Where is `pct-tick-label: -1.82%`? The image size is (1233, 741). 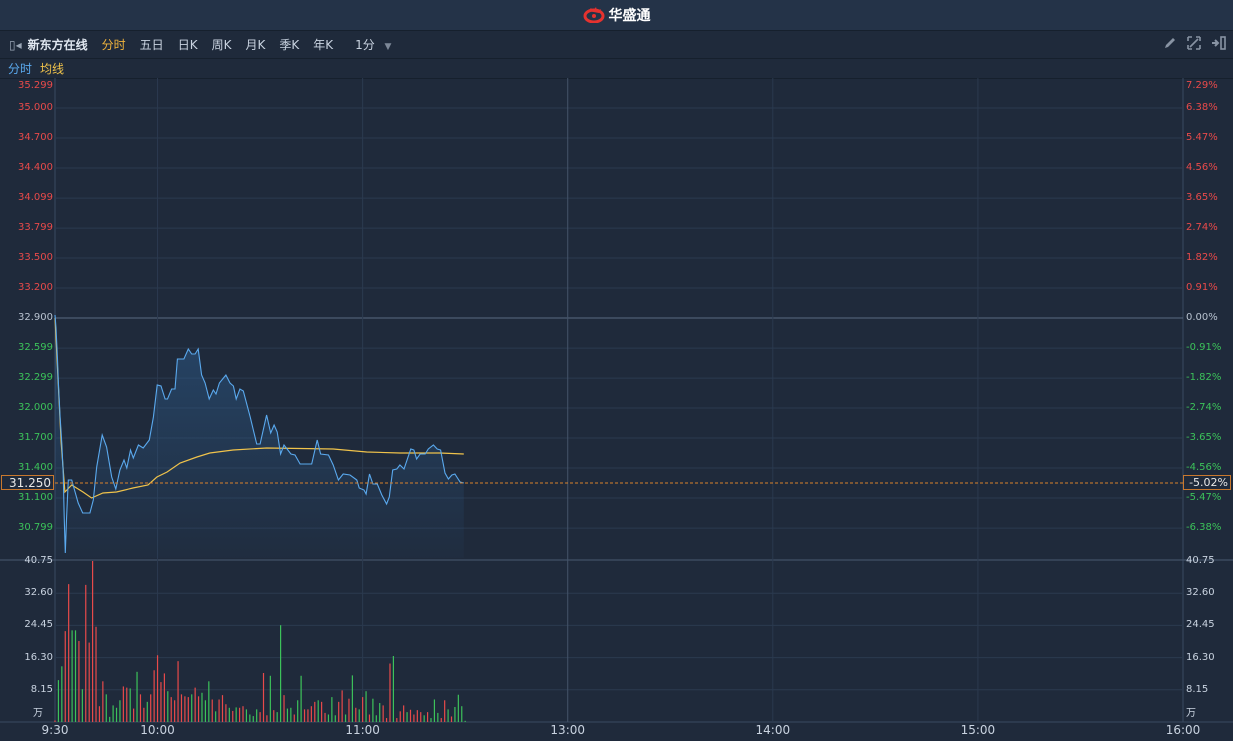
pct-tick-label: -1.82% is located at coordinates (1204, 378).